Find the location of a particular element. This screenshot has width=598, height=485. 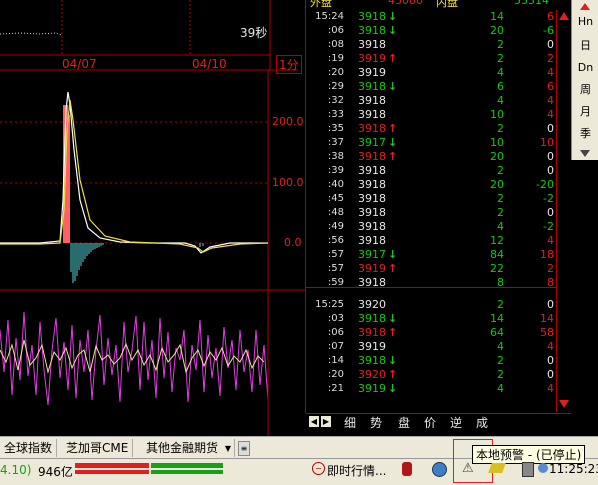

tab-other-futures: 其他金融期货 ▼ is located at coordinates (189, 448).